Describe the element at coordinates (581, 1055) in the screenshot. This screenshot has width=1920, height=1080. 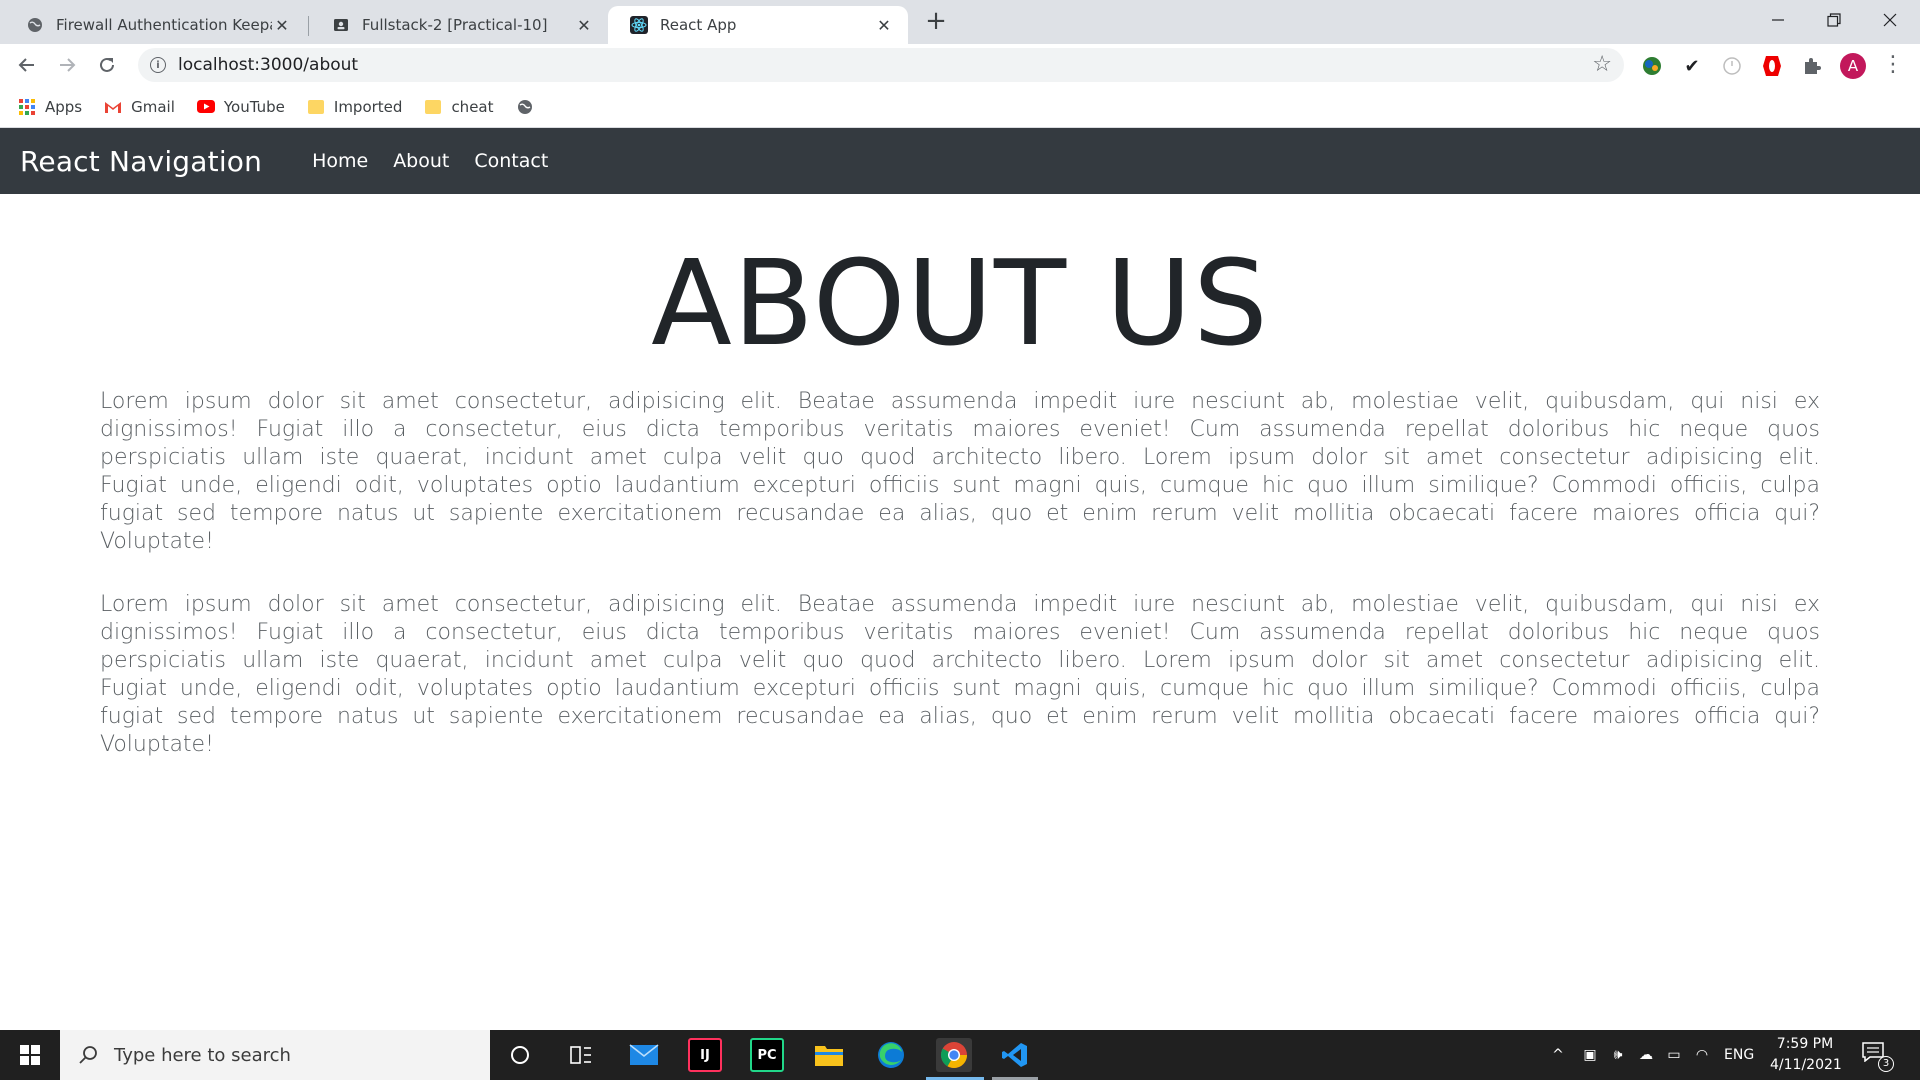
I see `task-view-icon` at that location.